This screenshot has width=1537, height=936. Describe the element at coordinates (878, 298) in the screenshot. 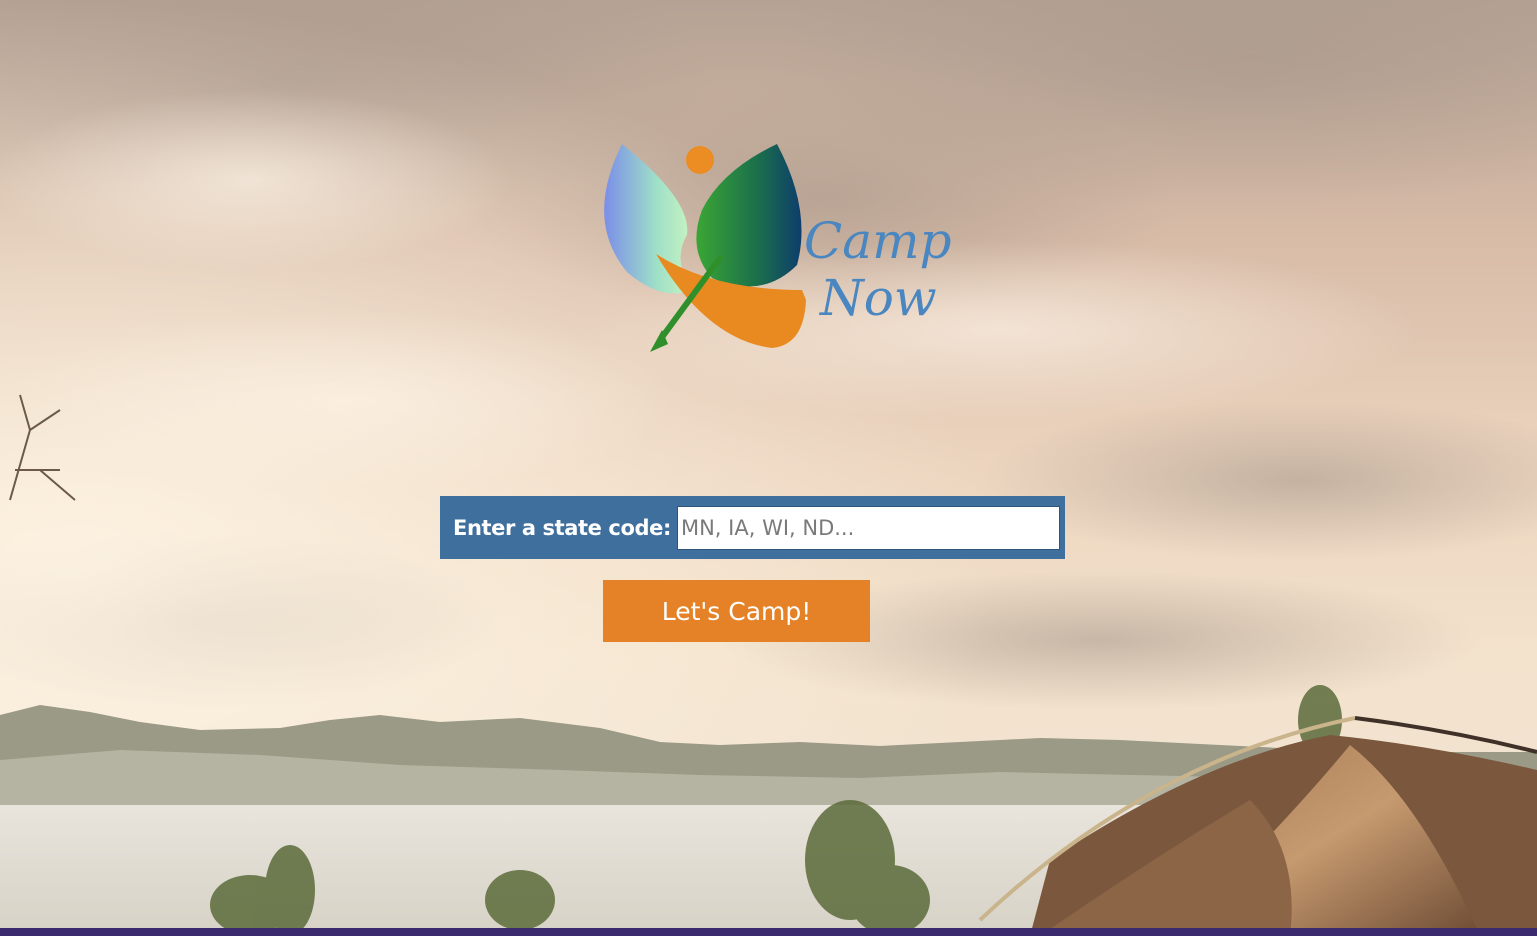

I see `logo-text-now: Now` at that location.